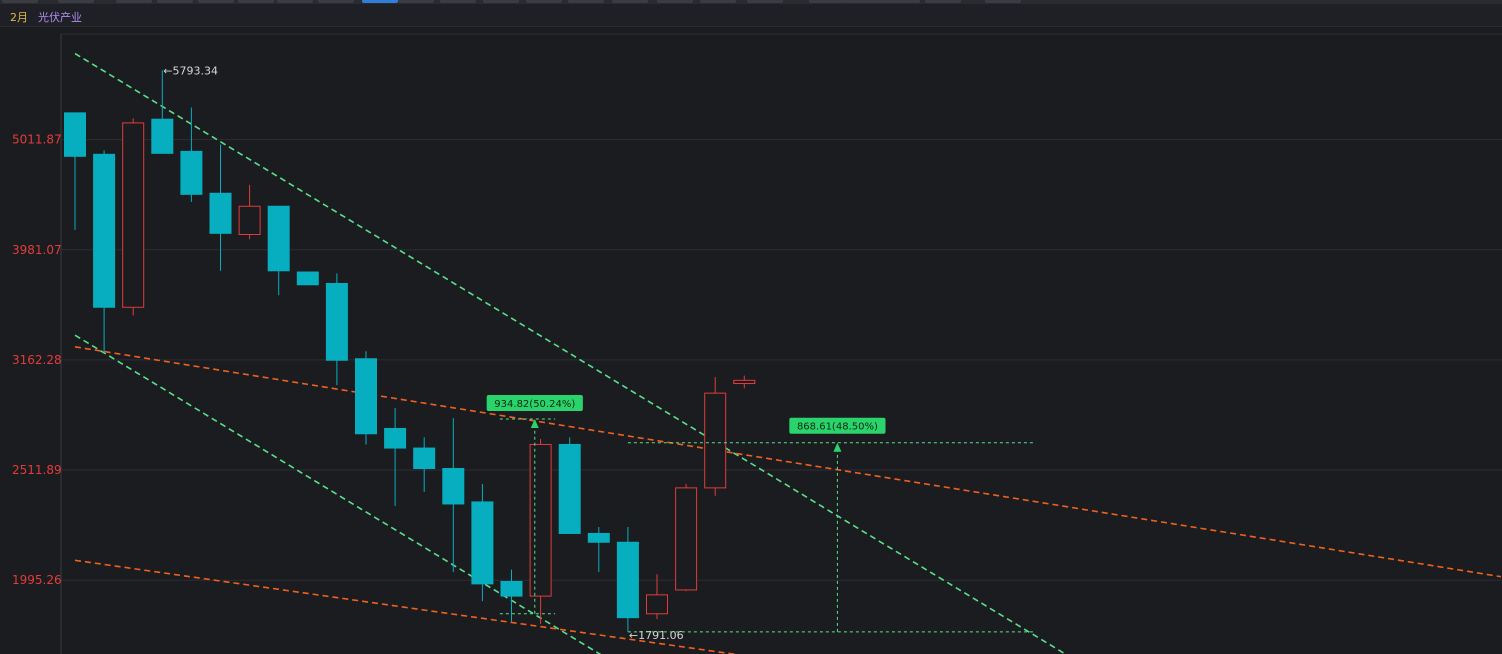 This screenshot has width=1502, height=654. Describe the element at coordinates (190, 70) in the screenshot. I see `high-annotation: ←5793.34` at that location.